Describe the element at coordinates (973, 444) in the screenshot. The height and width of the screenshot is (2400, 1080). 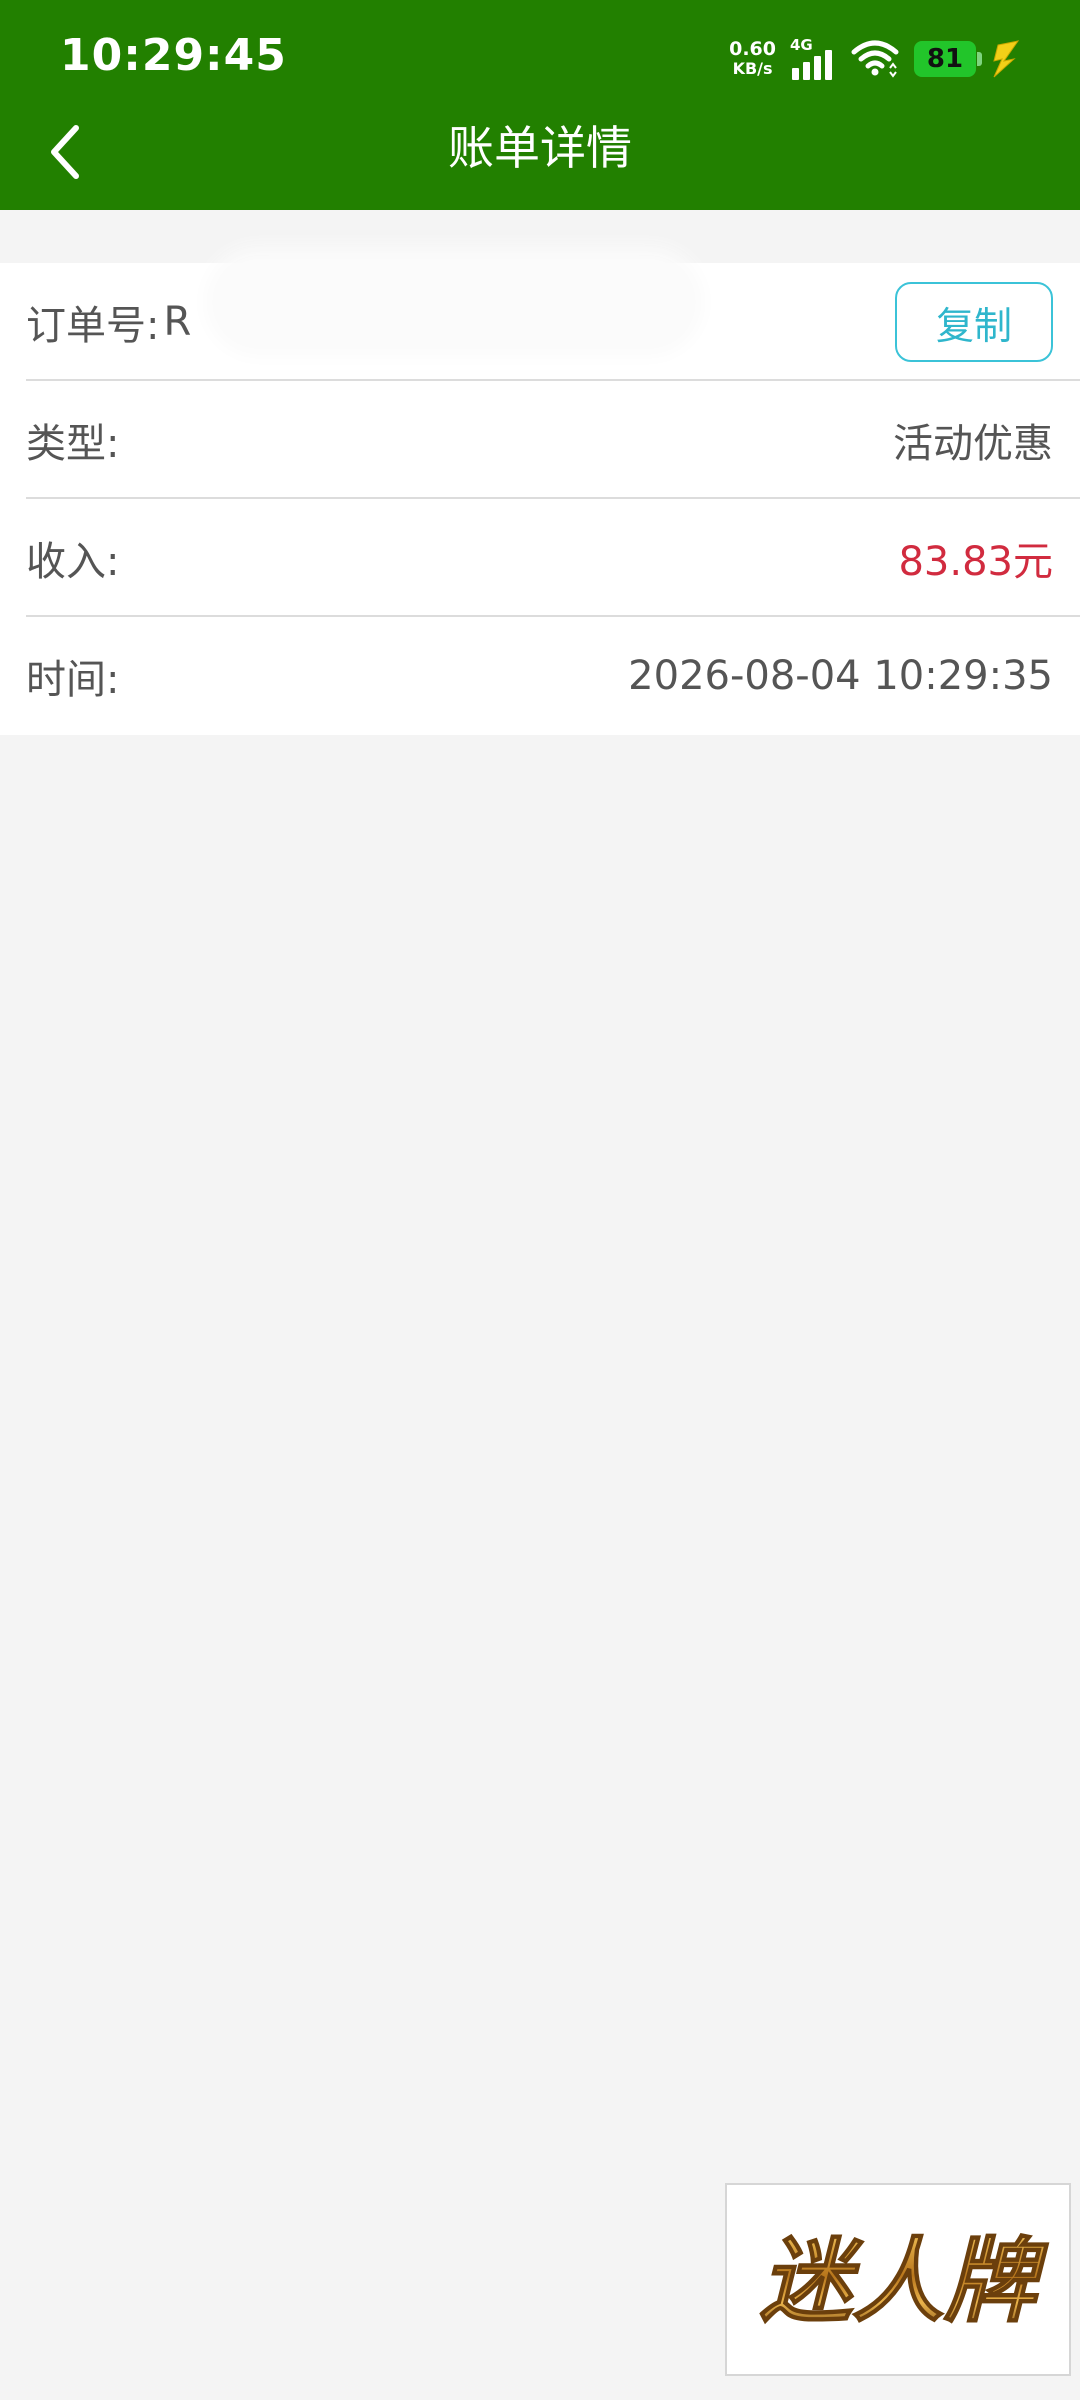
I see `type-value: 活动优惠` at that location.